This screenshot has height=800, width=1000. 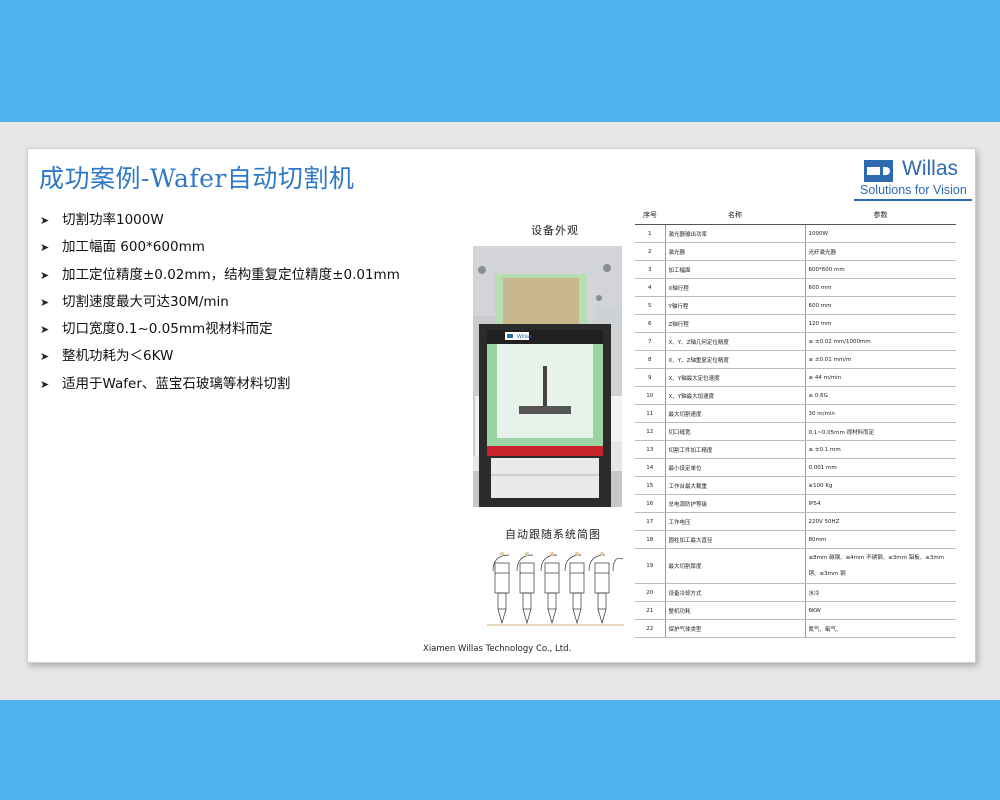 I want to click on feature-item: ➤ 加工定位精度±0.02mm，结构重复定位精度±0.01mm, so click(x=217, y=275).